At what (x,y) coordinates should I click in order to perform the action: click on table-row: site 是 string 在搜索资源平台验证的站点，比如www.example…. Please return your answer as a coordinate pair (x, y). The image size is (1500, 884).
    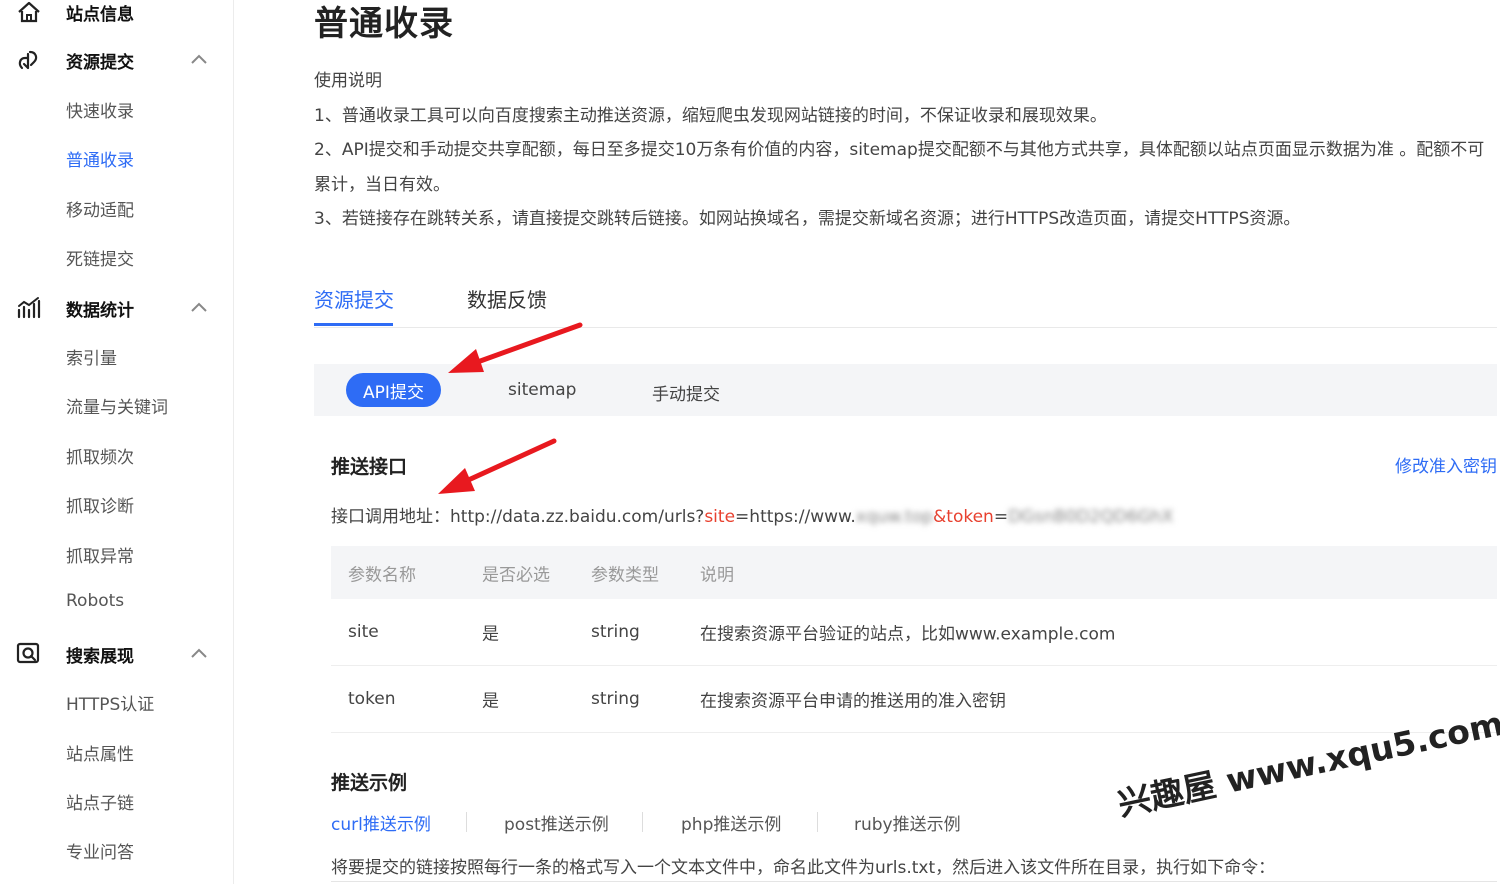
    Looking at the image, I should click on (914, 632).